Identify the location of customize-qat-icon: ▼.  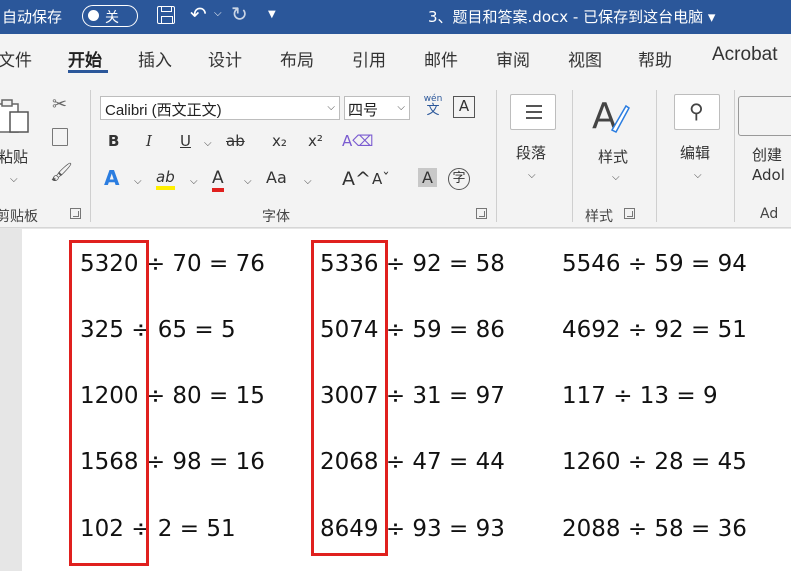
(272, 14).